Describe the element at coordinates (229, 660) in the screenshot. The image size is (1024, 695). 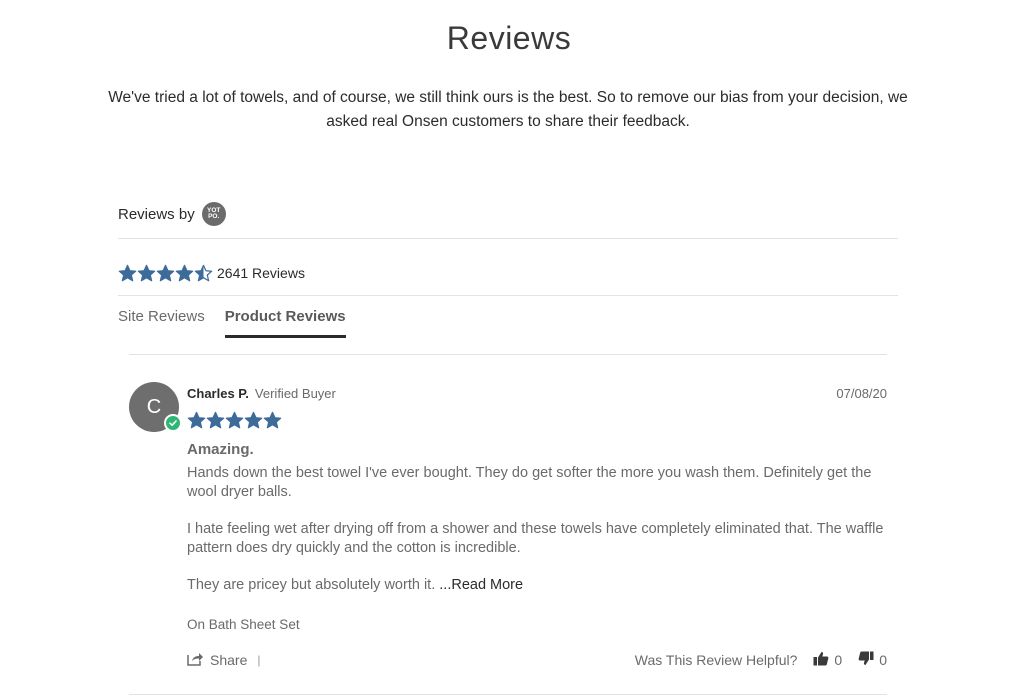
I see `share-label: Share` at that location.